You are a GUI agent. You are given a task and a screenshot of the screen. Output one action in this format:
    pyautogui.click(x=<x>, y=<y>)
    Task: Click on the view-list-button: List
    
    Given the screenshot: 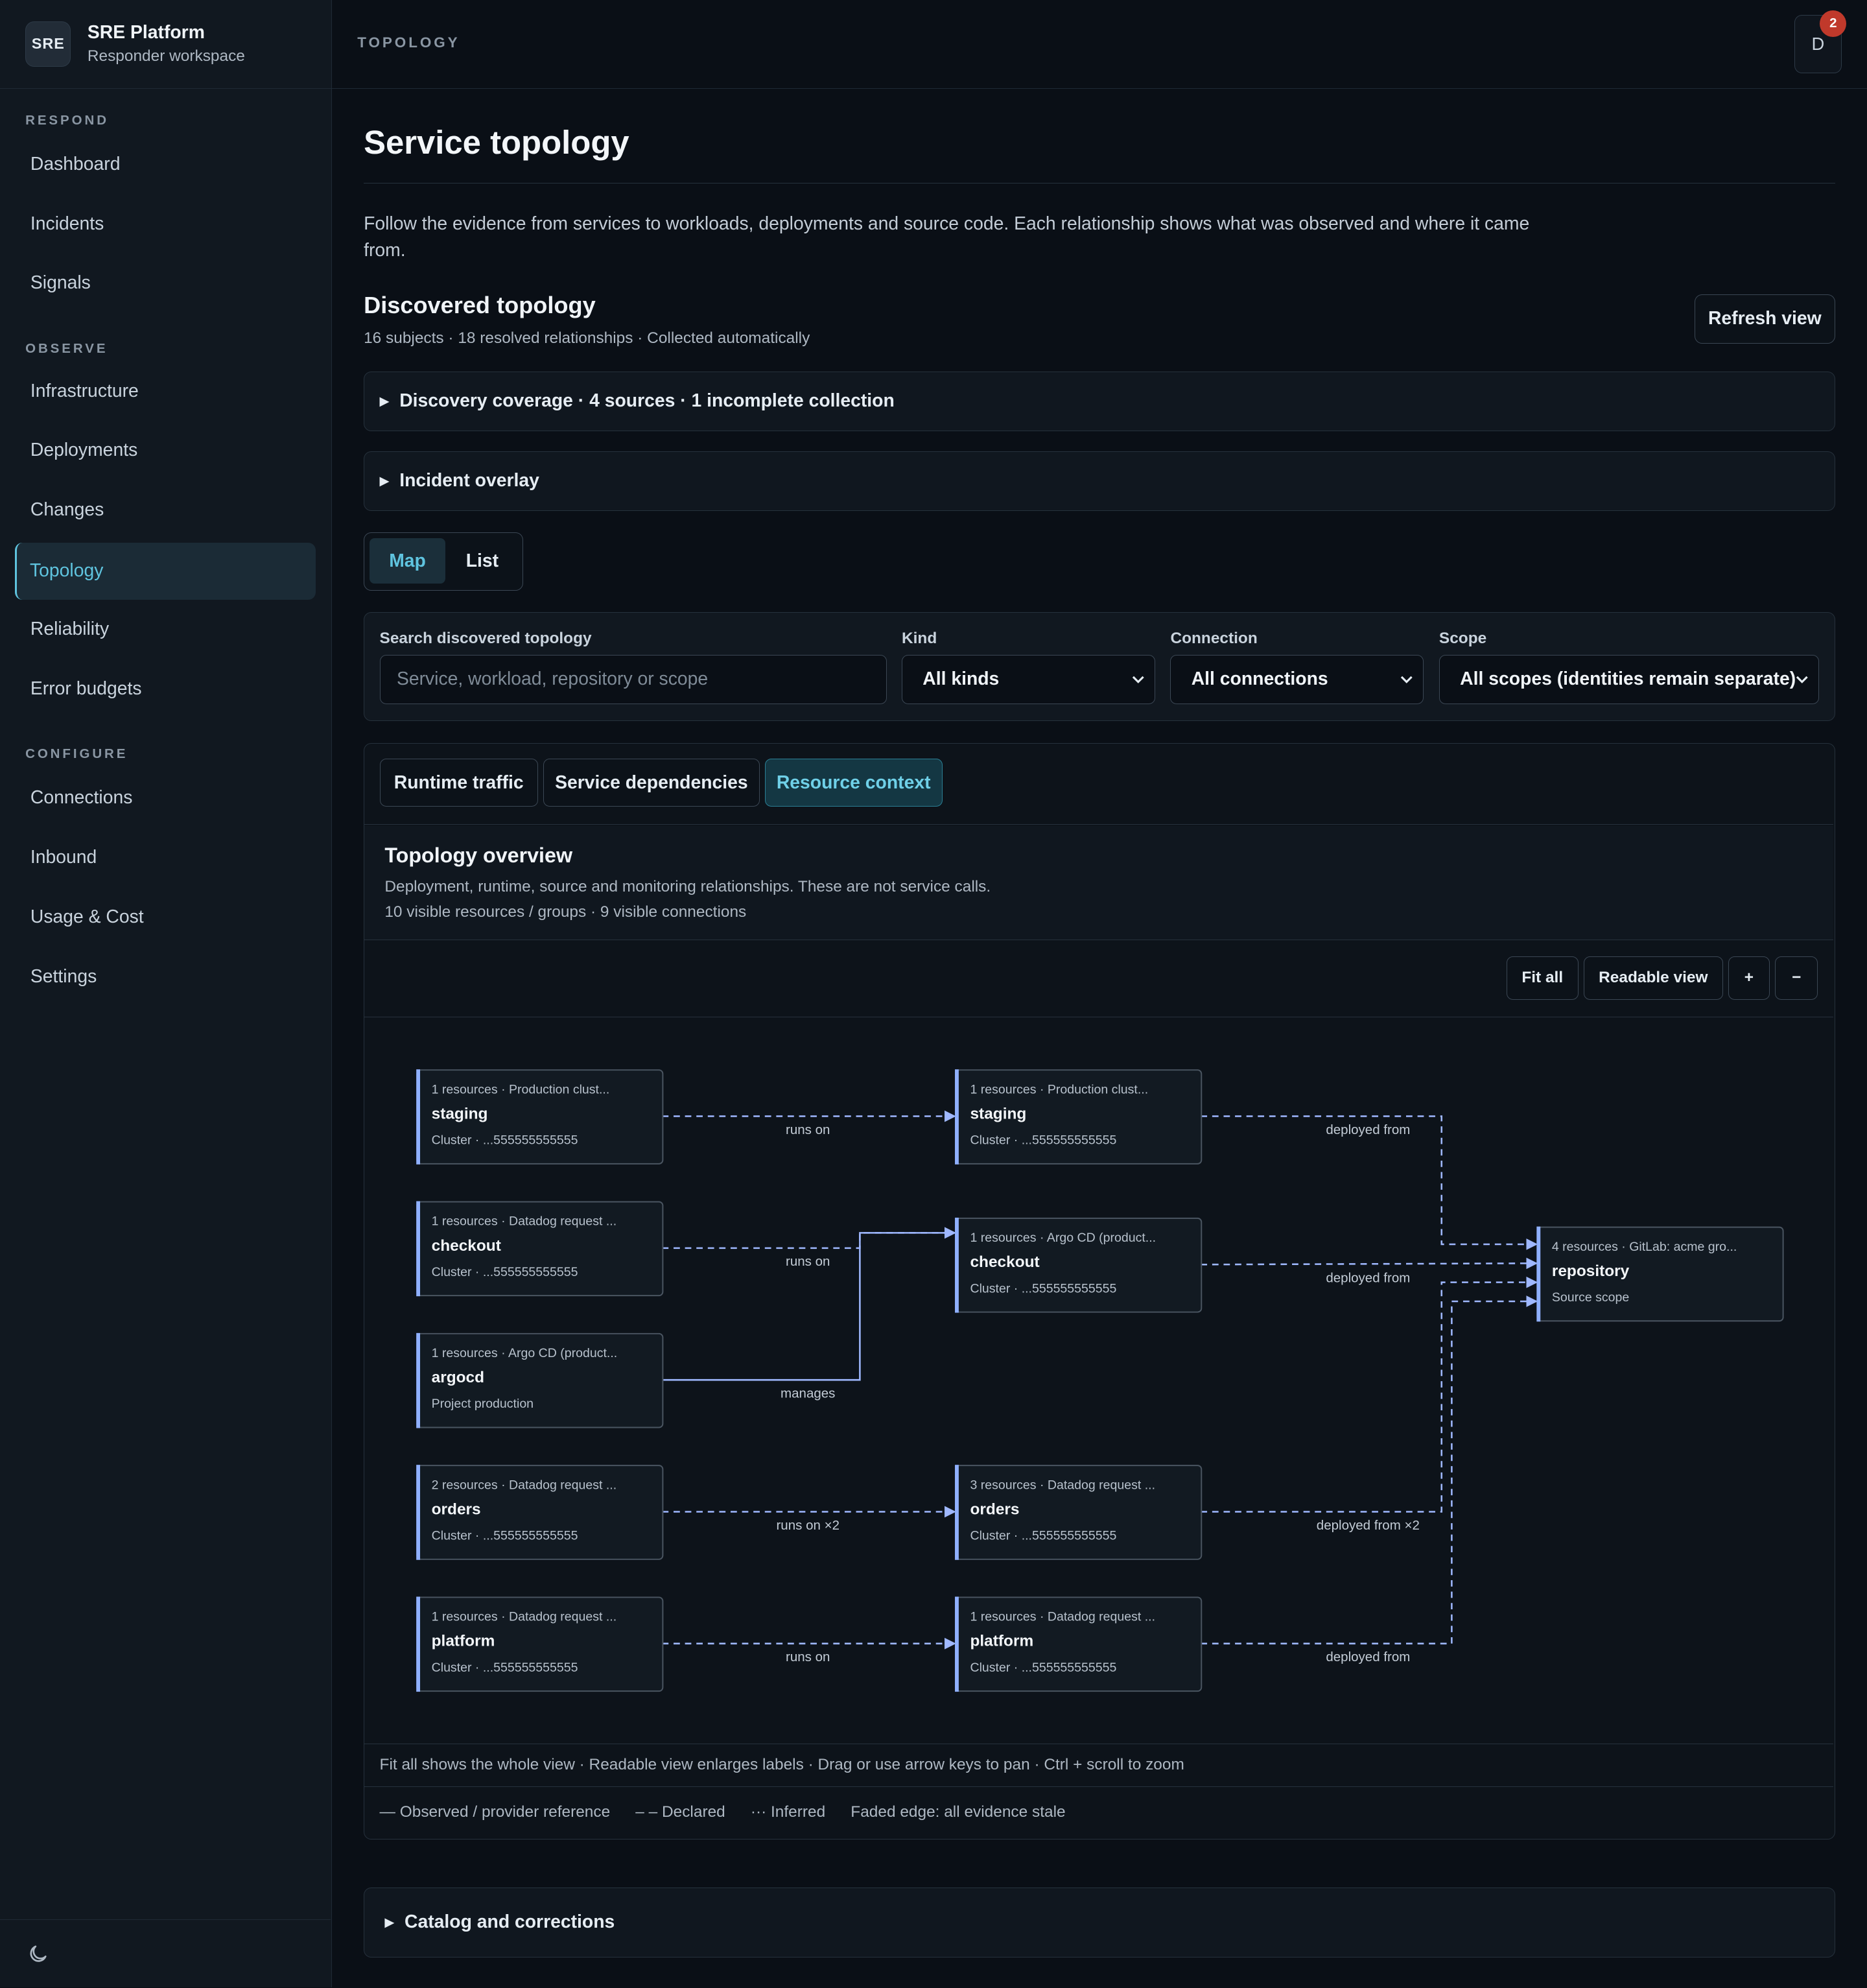 What is the action you would take?
    pyautogui.click(x=482, y=561)
    